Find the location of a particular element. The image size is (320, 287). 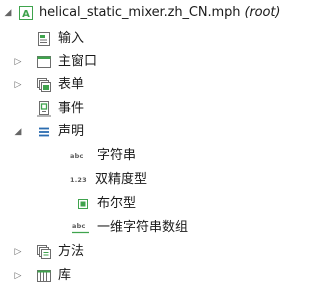

methods-icon is located at coordinates (44, 252).